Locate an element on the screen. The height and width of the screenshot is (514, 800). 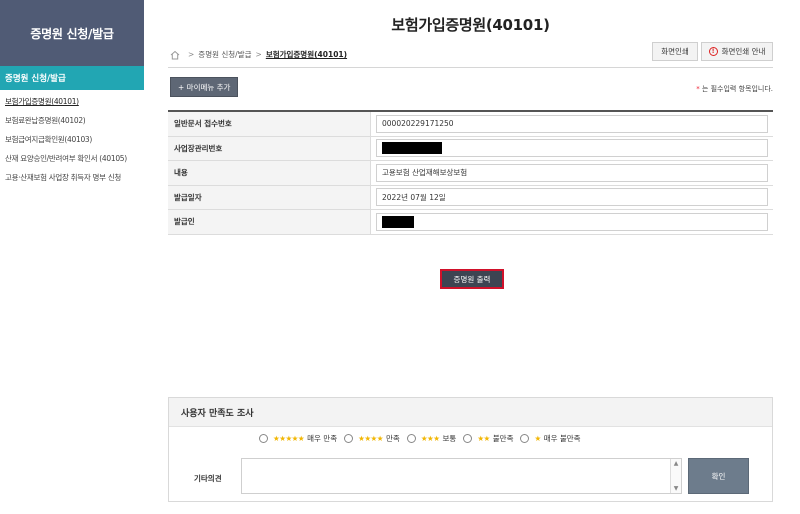
survey-option-satisfied: ★★★★ 만족 is located at coordinates (372, 438).